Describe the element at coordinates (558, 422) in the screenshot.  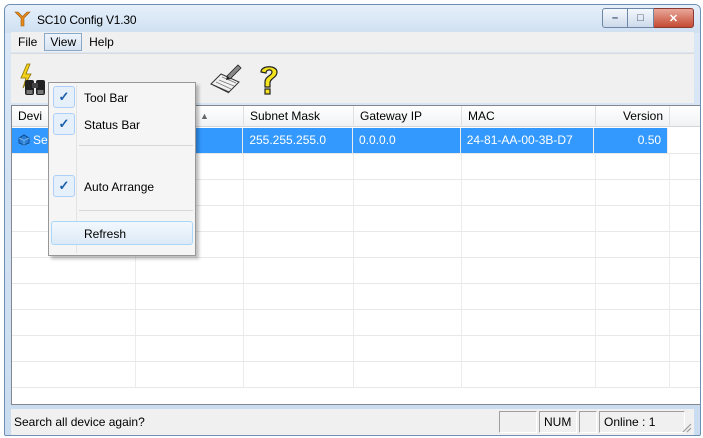
I see `status-panel-num: NUM` at that location.